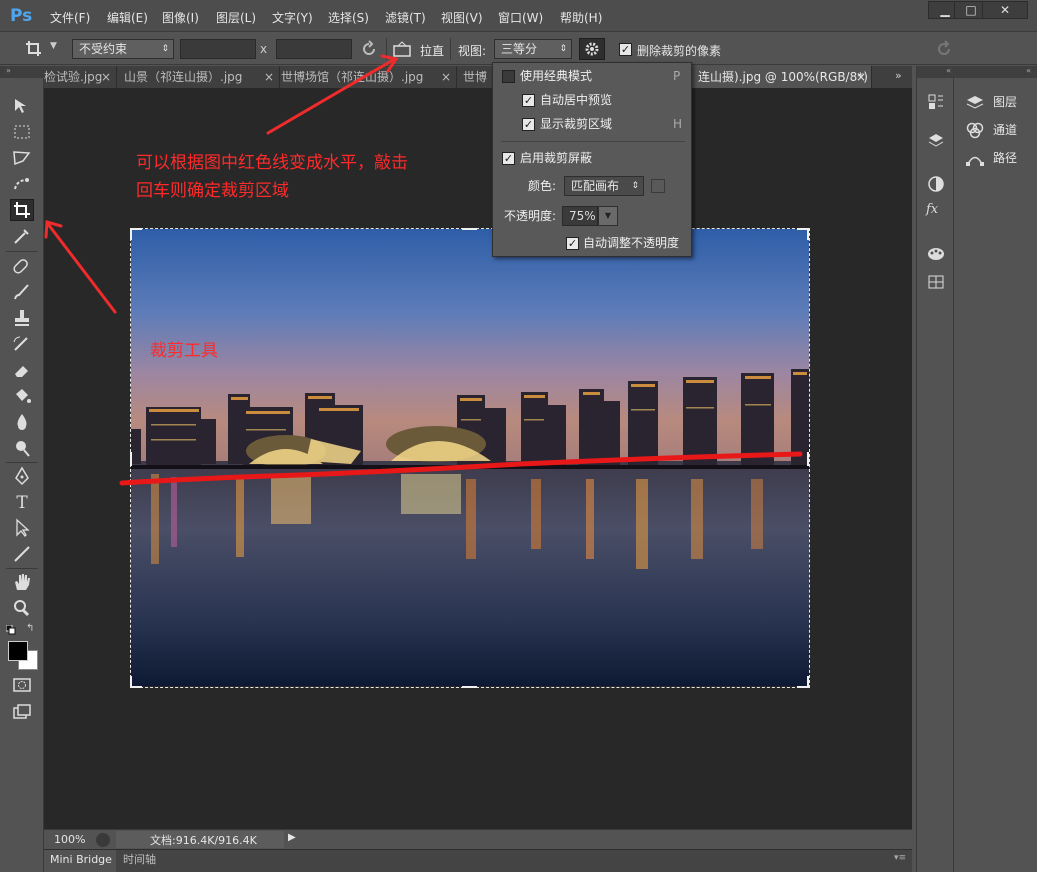 The image size is (1037, 872). What do you see at coordinates (593, 141) in the screenshot?
I see `popup-divider` at bounding box center [593, 141].